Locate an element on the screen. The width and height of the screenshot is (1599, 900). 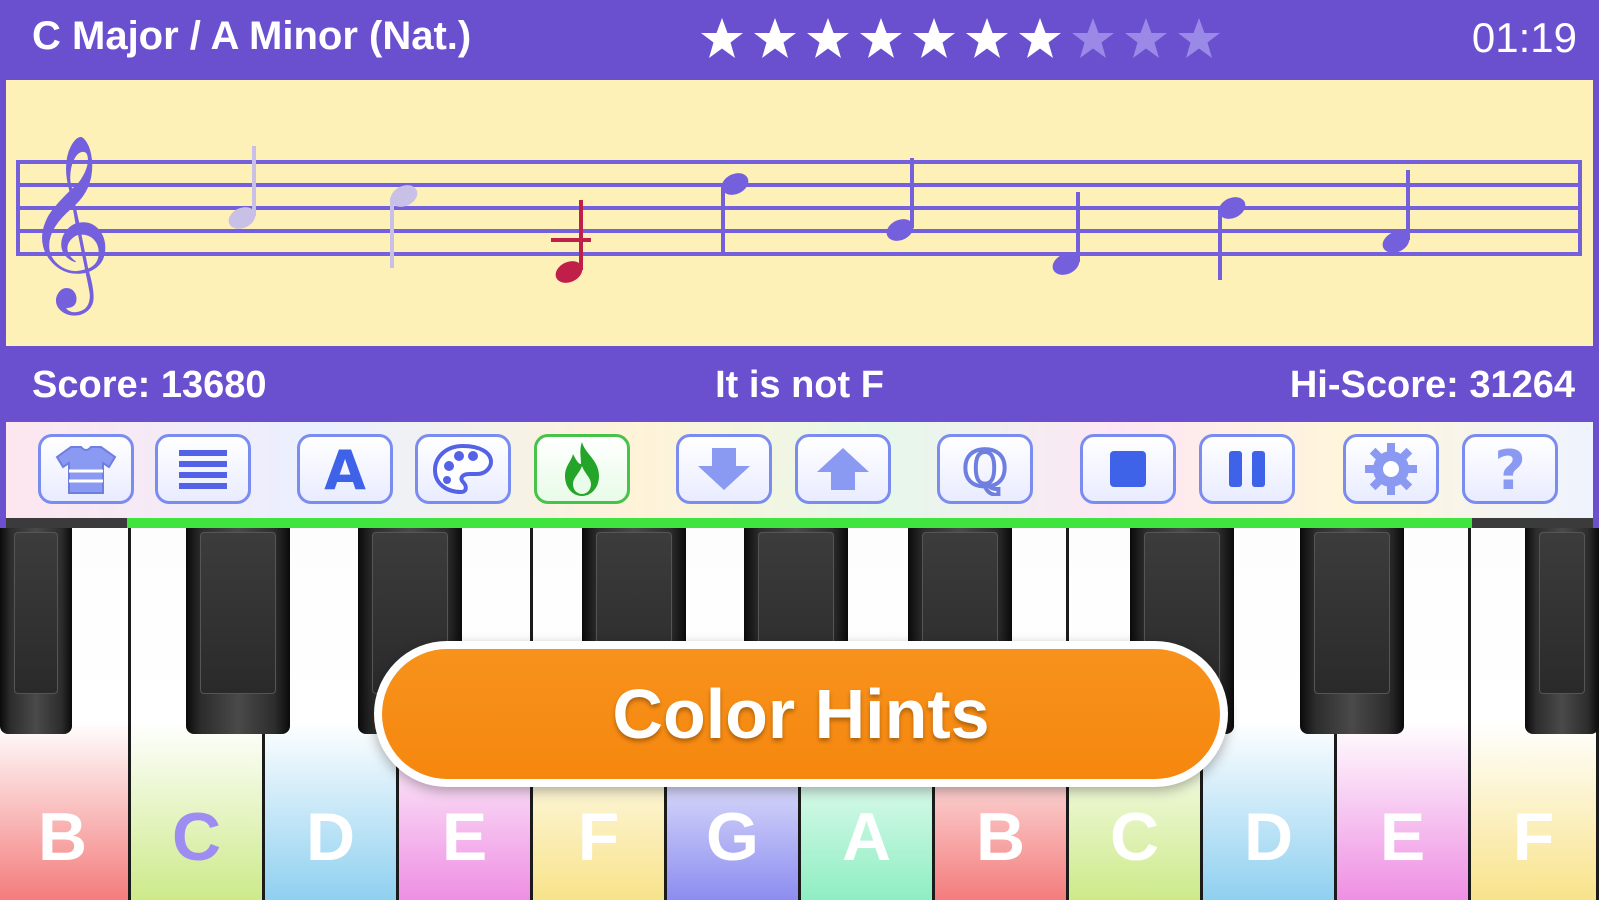
notes is located at coordinates (819, 214).